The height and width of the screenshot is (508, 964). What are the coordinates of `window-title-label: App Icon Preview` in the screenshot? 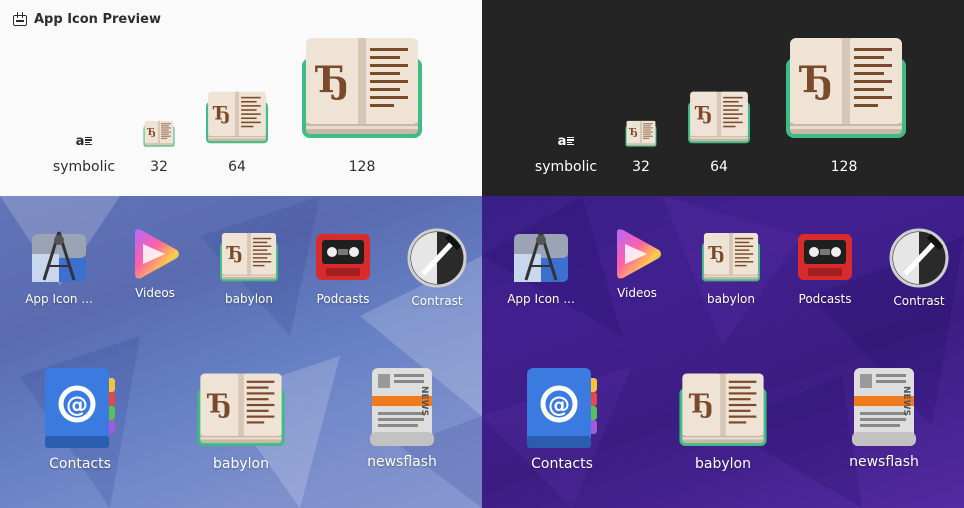 It's located at (97, 19).